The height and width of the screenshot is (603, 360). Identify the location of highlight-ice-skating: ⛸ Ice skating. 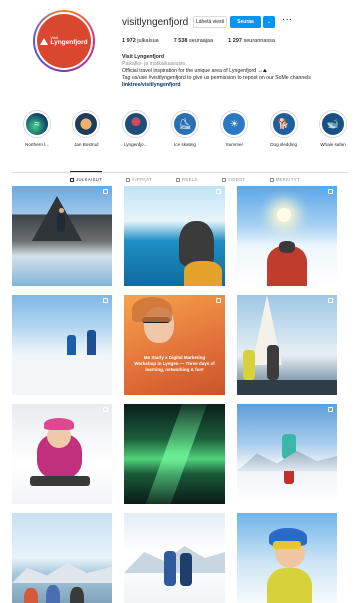
(185, 132).